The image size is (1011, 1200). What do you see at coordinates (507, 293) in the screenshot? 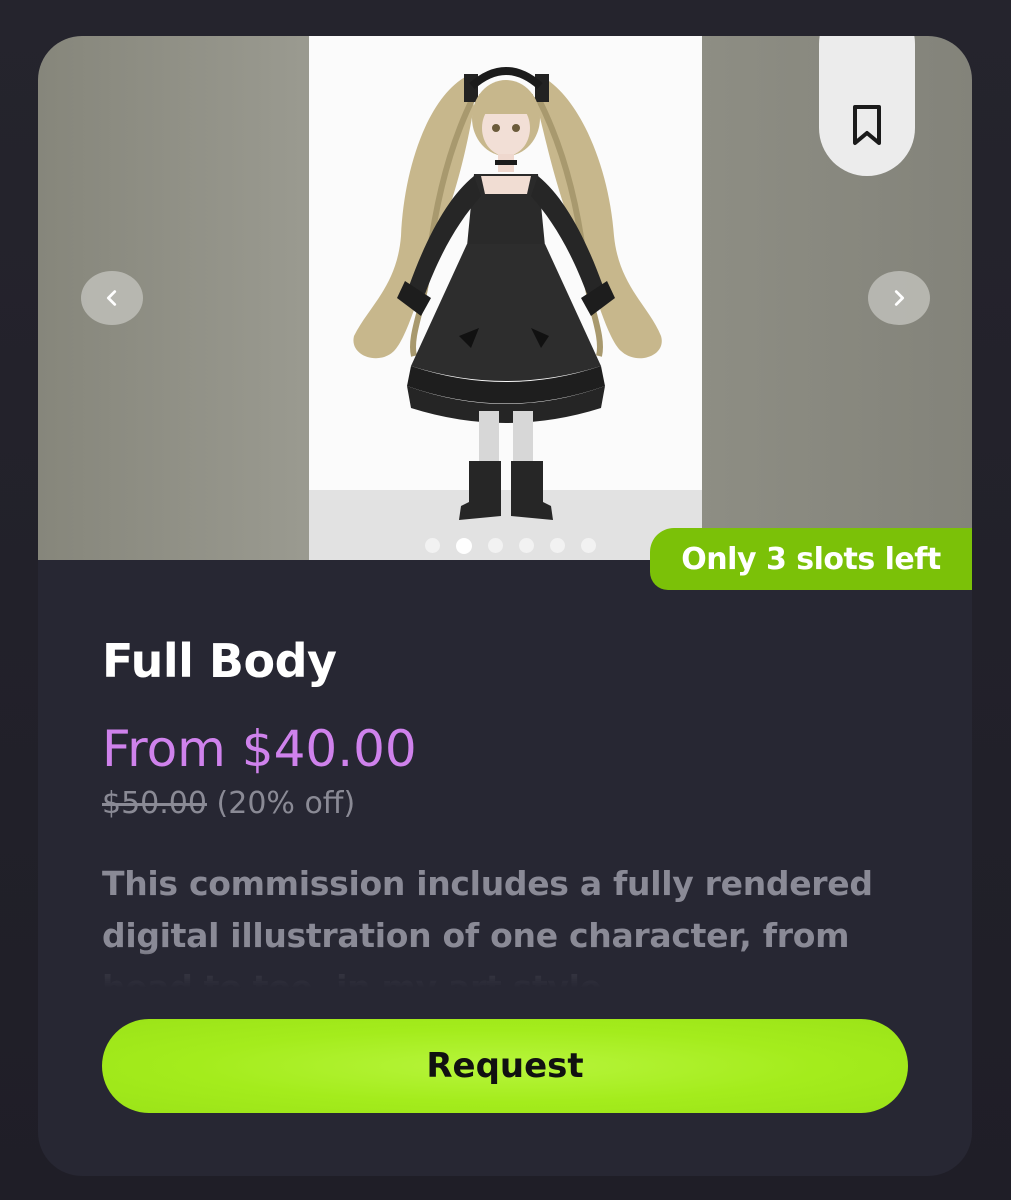
I see `character-illustration` at bounding box center [507, 293].